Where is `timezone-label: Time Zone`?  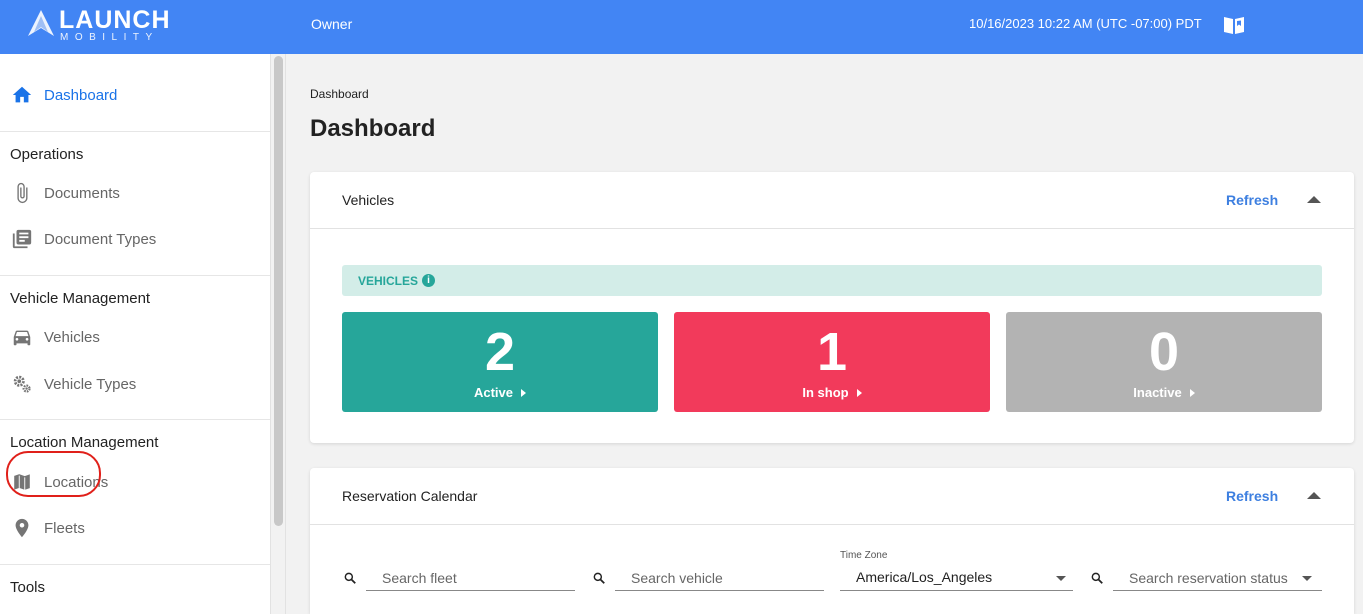 timezone-label: Time Zone is located at coordinates (864, 555).